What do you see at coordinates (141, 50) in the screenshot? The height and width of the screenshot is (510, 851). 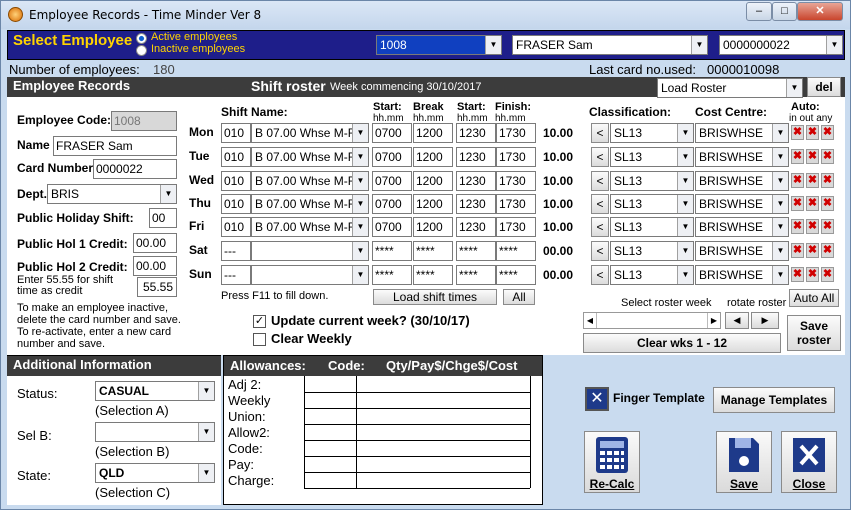 I see `inactive-employees-radio` at bounding box center [141, 50].